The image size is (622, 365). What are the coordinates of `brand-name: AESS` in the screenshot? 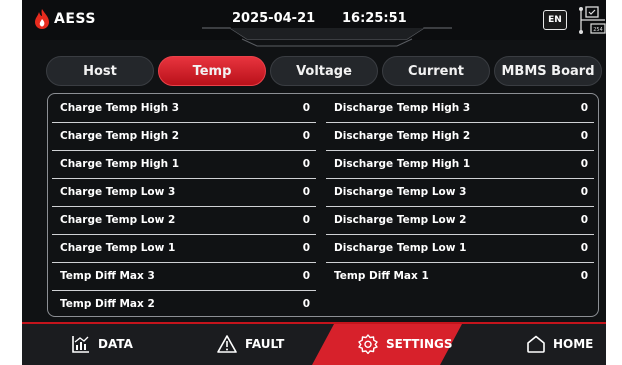 It's located at (75, 19).